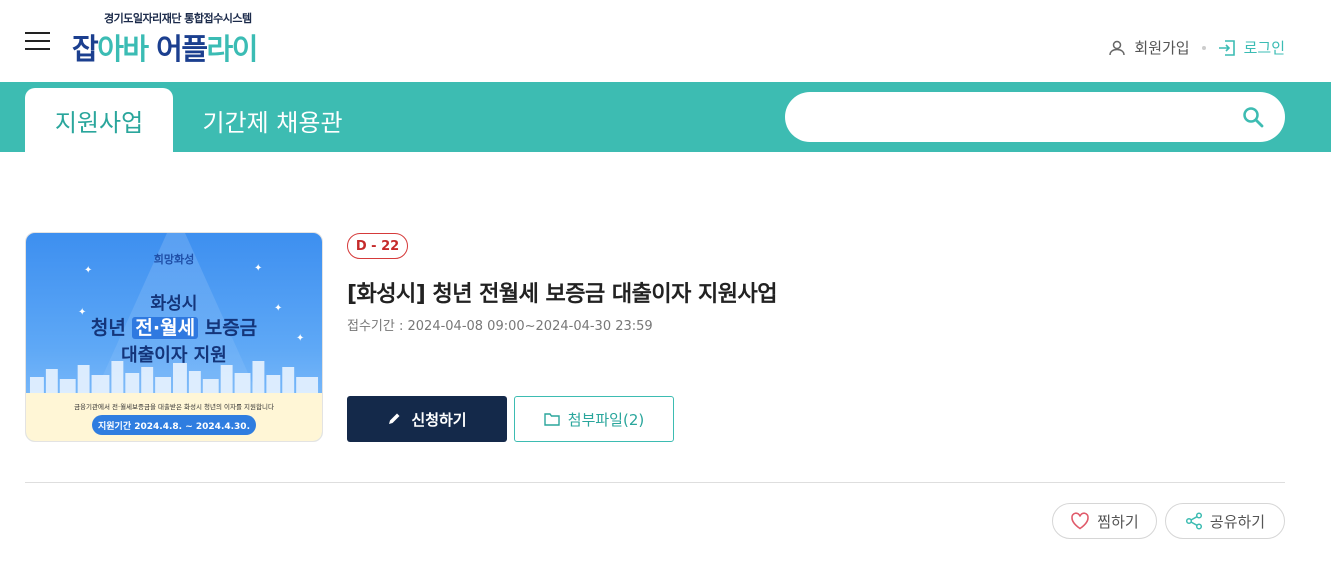  What do you see at coordinates (165, 328) in the screenshot?
I see `headline-highlight: 전·월세` at bounding box center [165, 328].